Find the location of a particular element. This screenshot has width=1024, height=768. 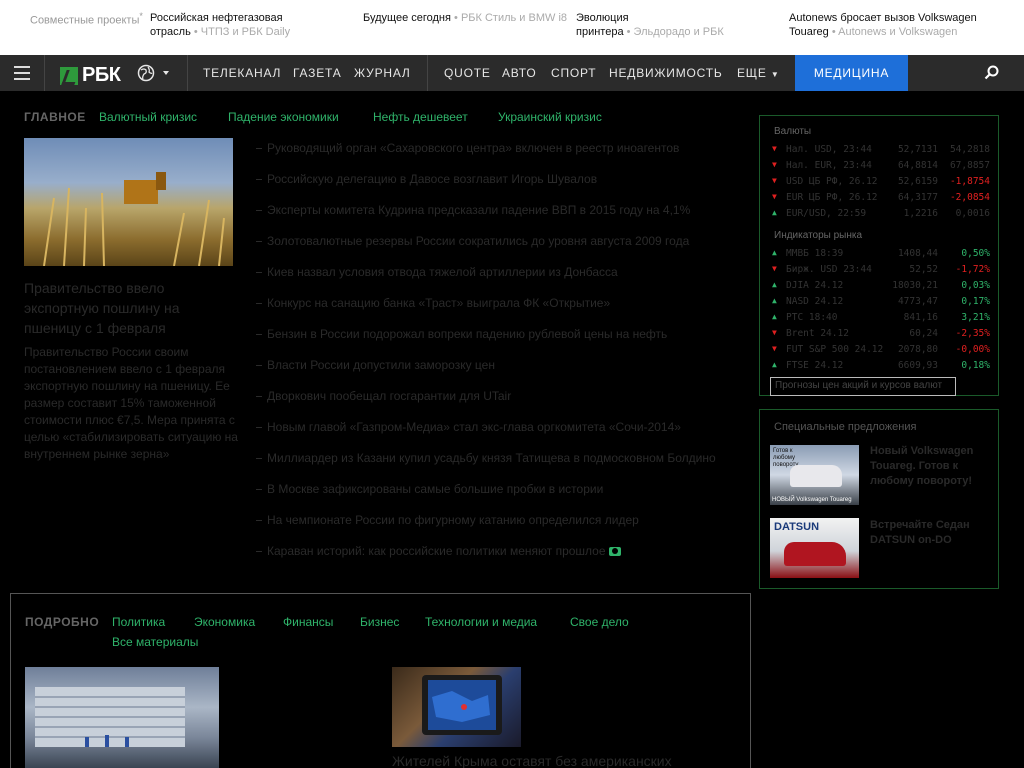

market-row-name: FTSE 24.12 is located at coordinates (815, 365).